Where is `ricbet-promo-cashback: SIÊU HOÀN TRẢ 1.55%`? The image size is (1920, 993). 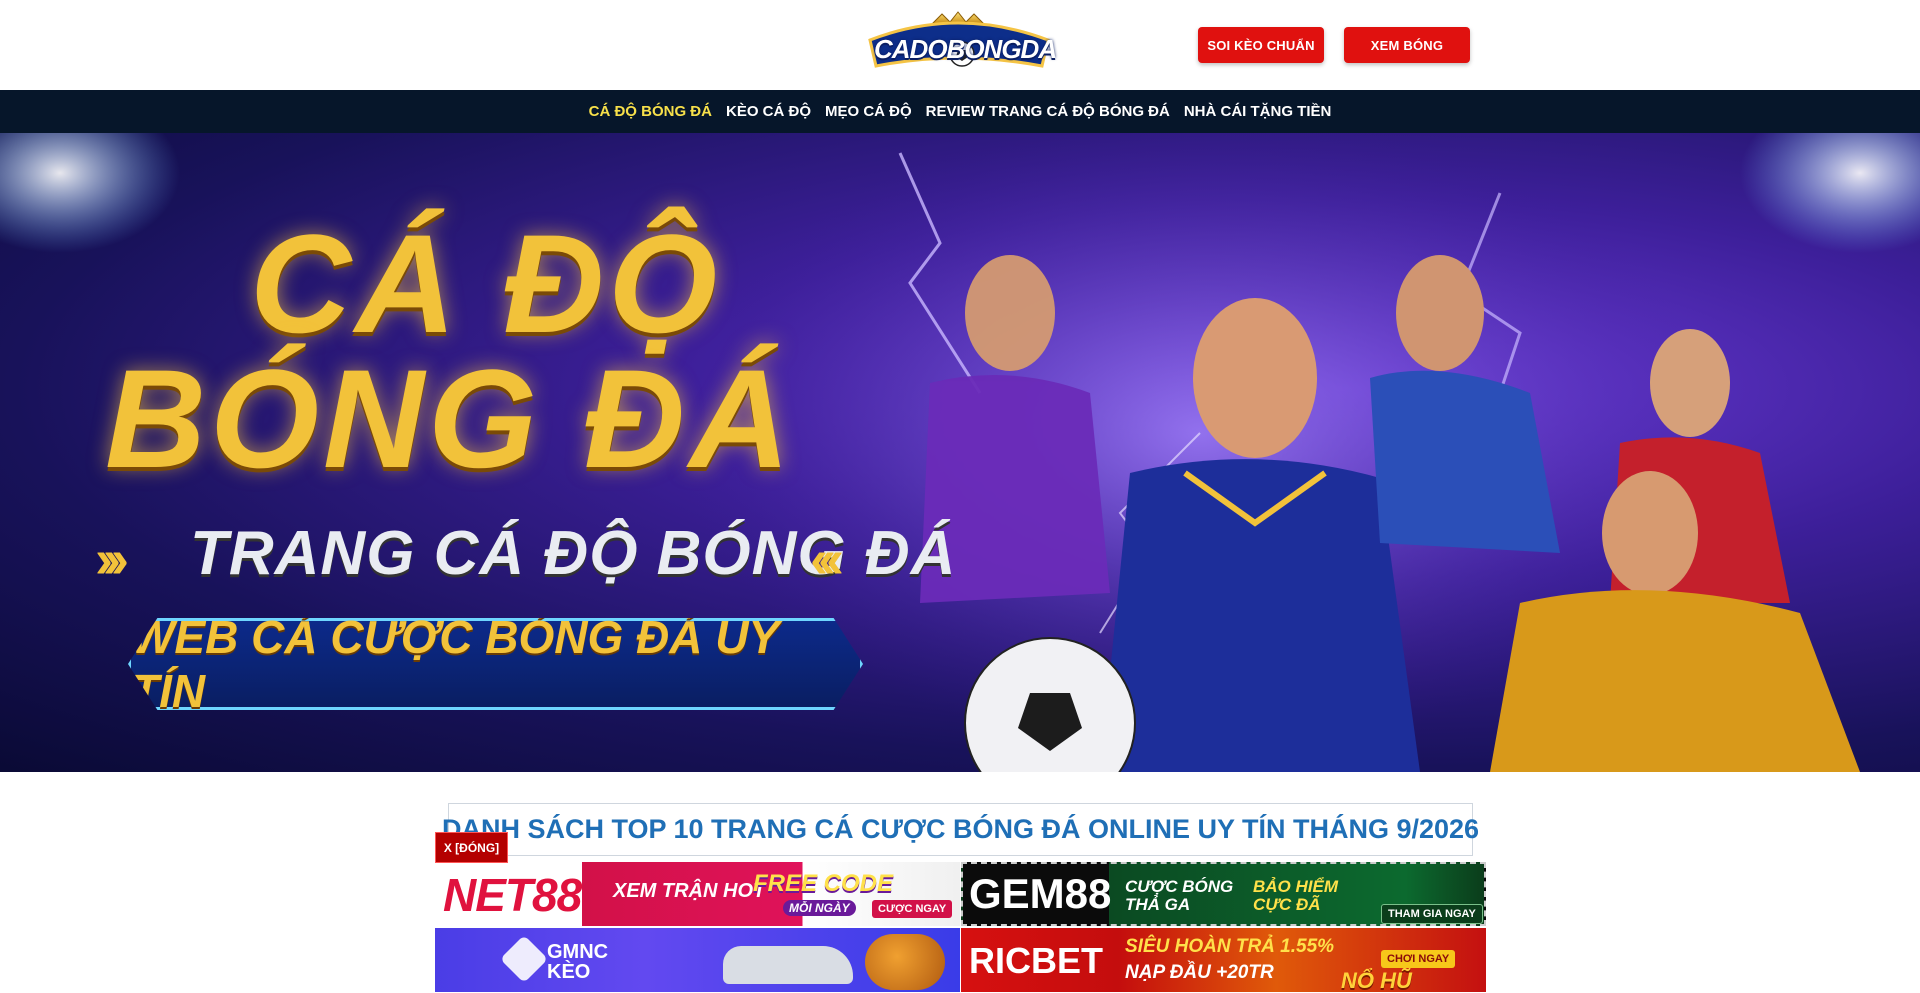
ricbet-promo-cashback: SIÊU HOÀN TRẢ 1.55% is located at coordinates (1230, 946).